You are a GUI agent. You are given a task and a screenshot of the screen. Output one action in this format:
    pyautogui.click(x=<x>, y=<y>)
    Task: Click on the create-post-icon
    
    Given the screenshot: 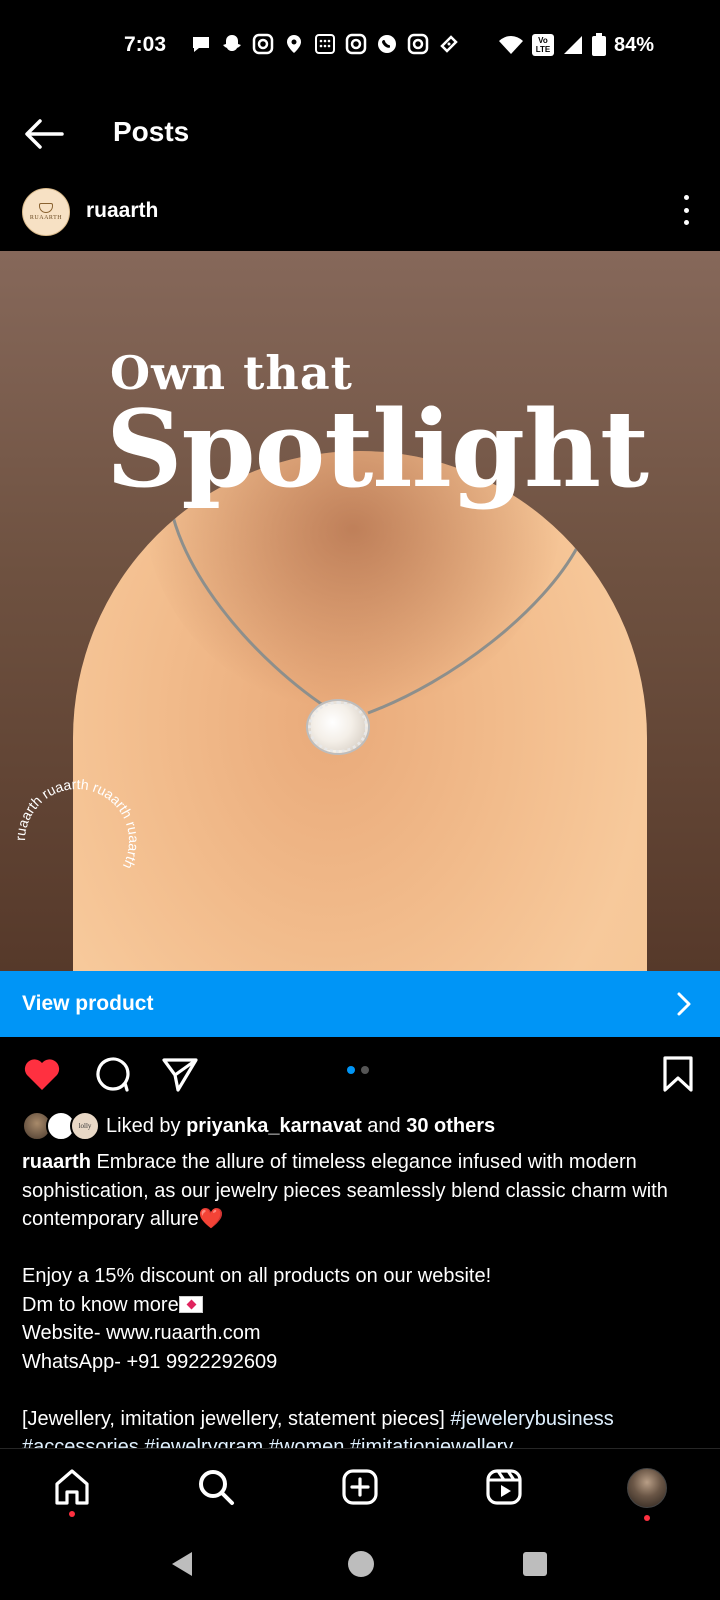 What is the action you would take?
    pyautogui.click(x=360, y=1487)
    